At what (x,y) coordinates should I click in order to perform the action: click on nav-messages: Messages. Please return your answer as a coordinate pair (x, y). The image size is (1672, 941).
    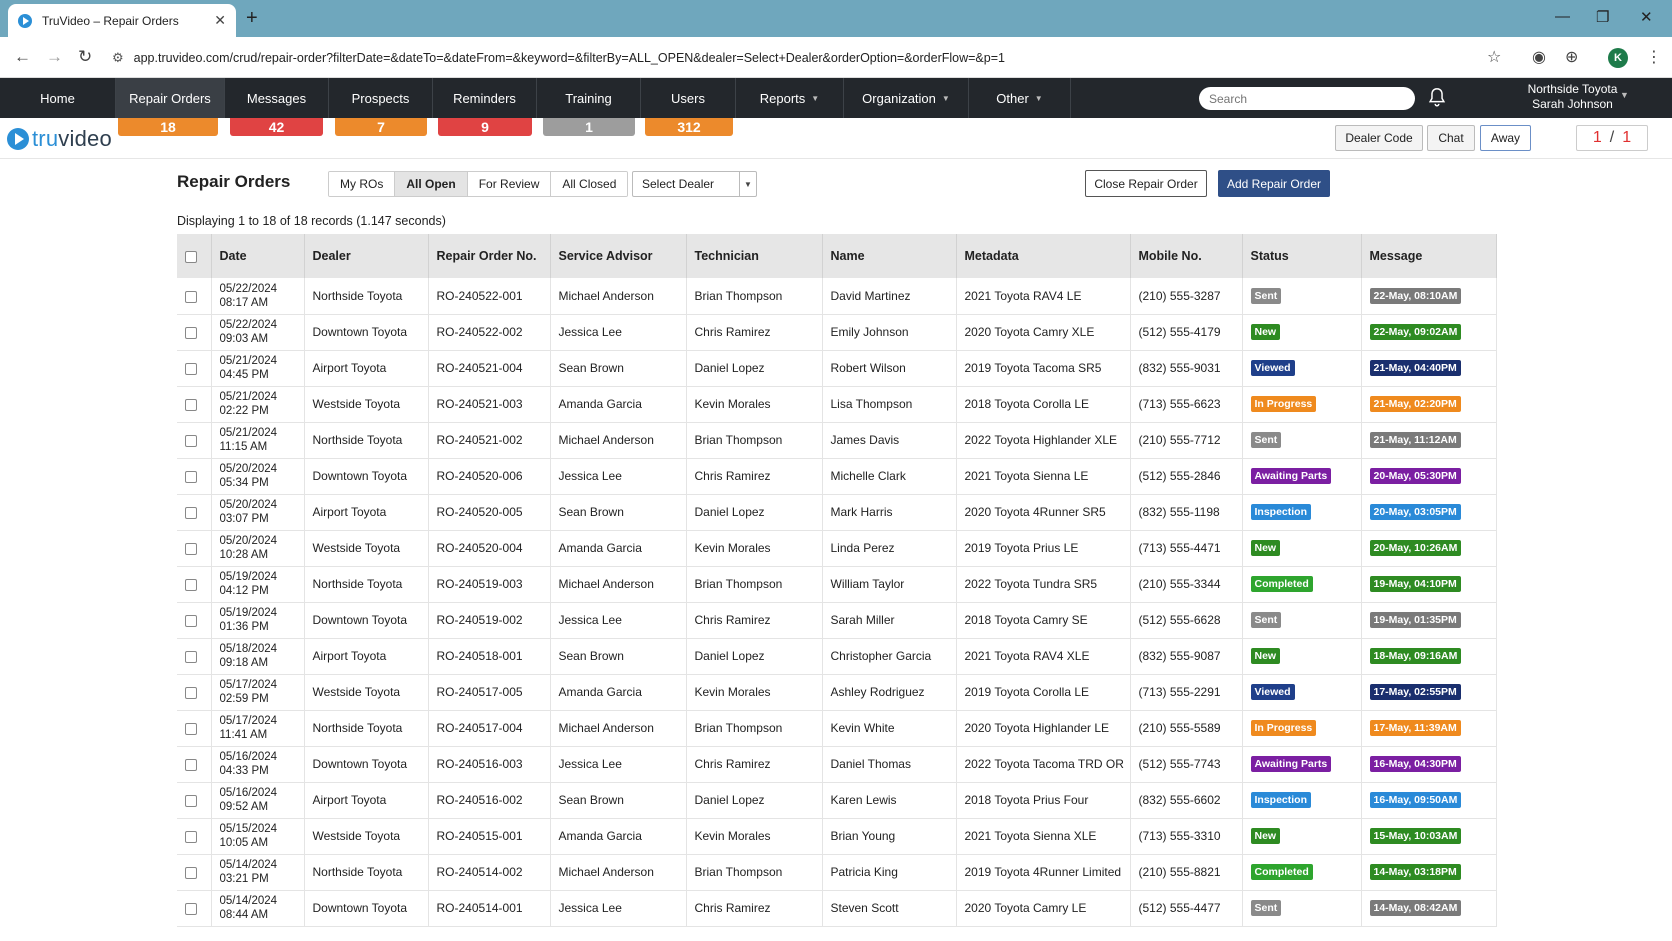
    Looking at the image, I should click on (277, 98).